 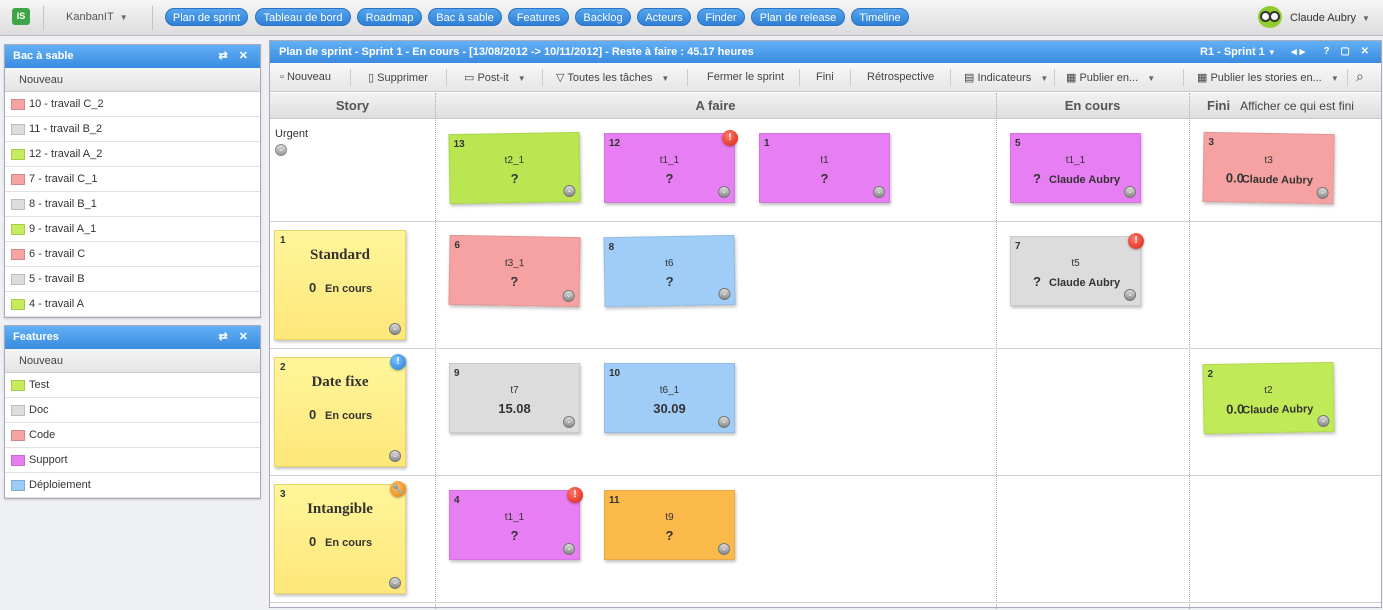 I want to click on story-card: 2 Date fixe 0 En cours ⌄ !, so click(x=340, y=410).